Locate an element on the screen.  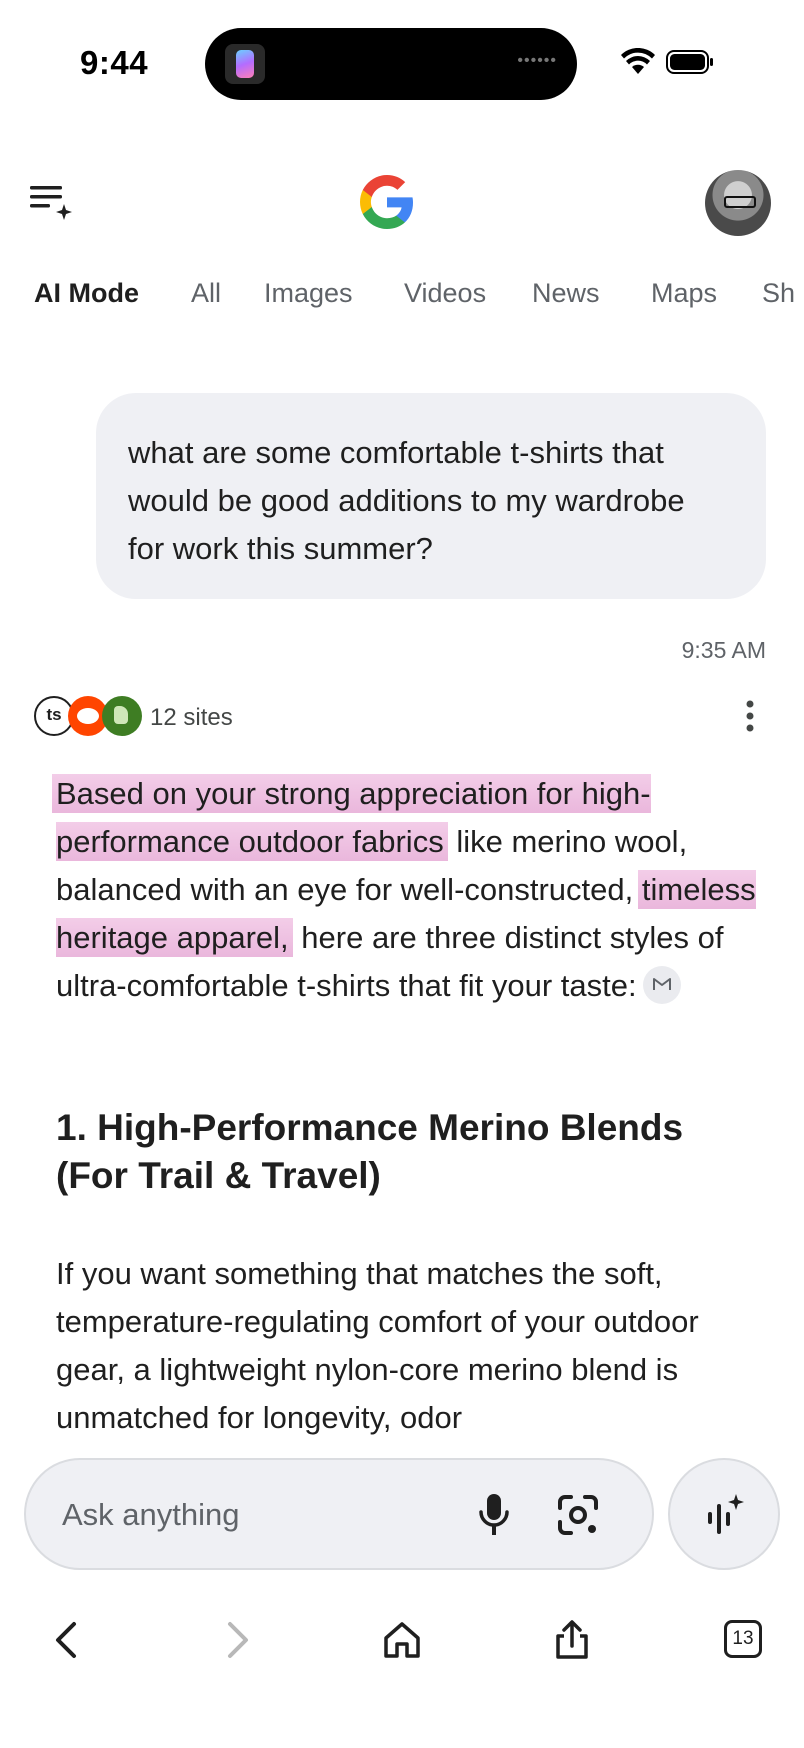
thumbs-up-icon is located at coordinates (122, 716).